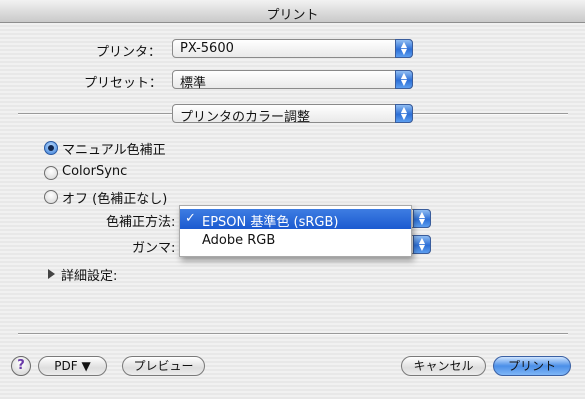 This screenshot has height=399, width=585. I want to click on window-titlebar: プリント, so click(292, 11).